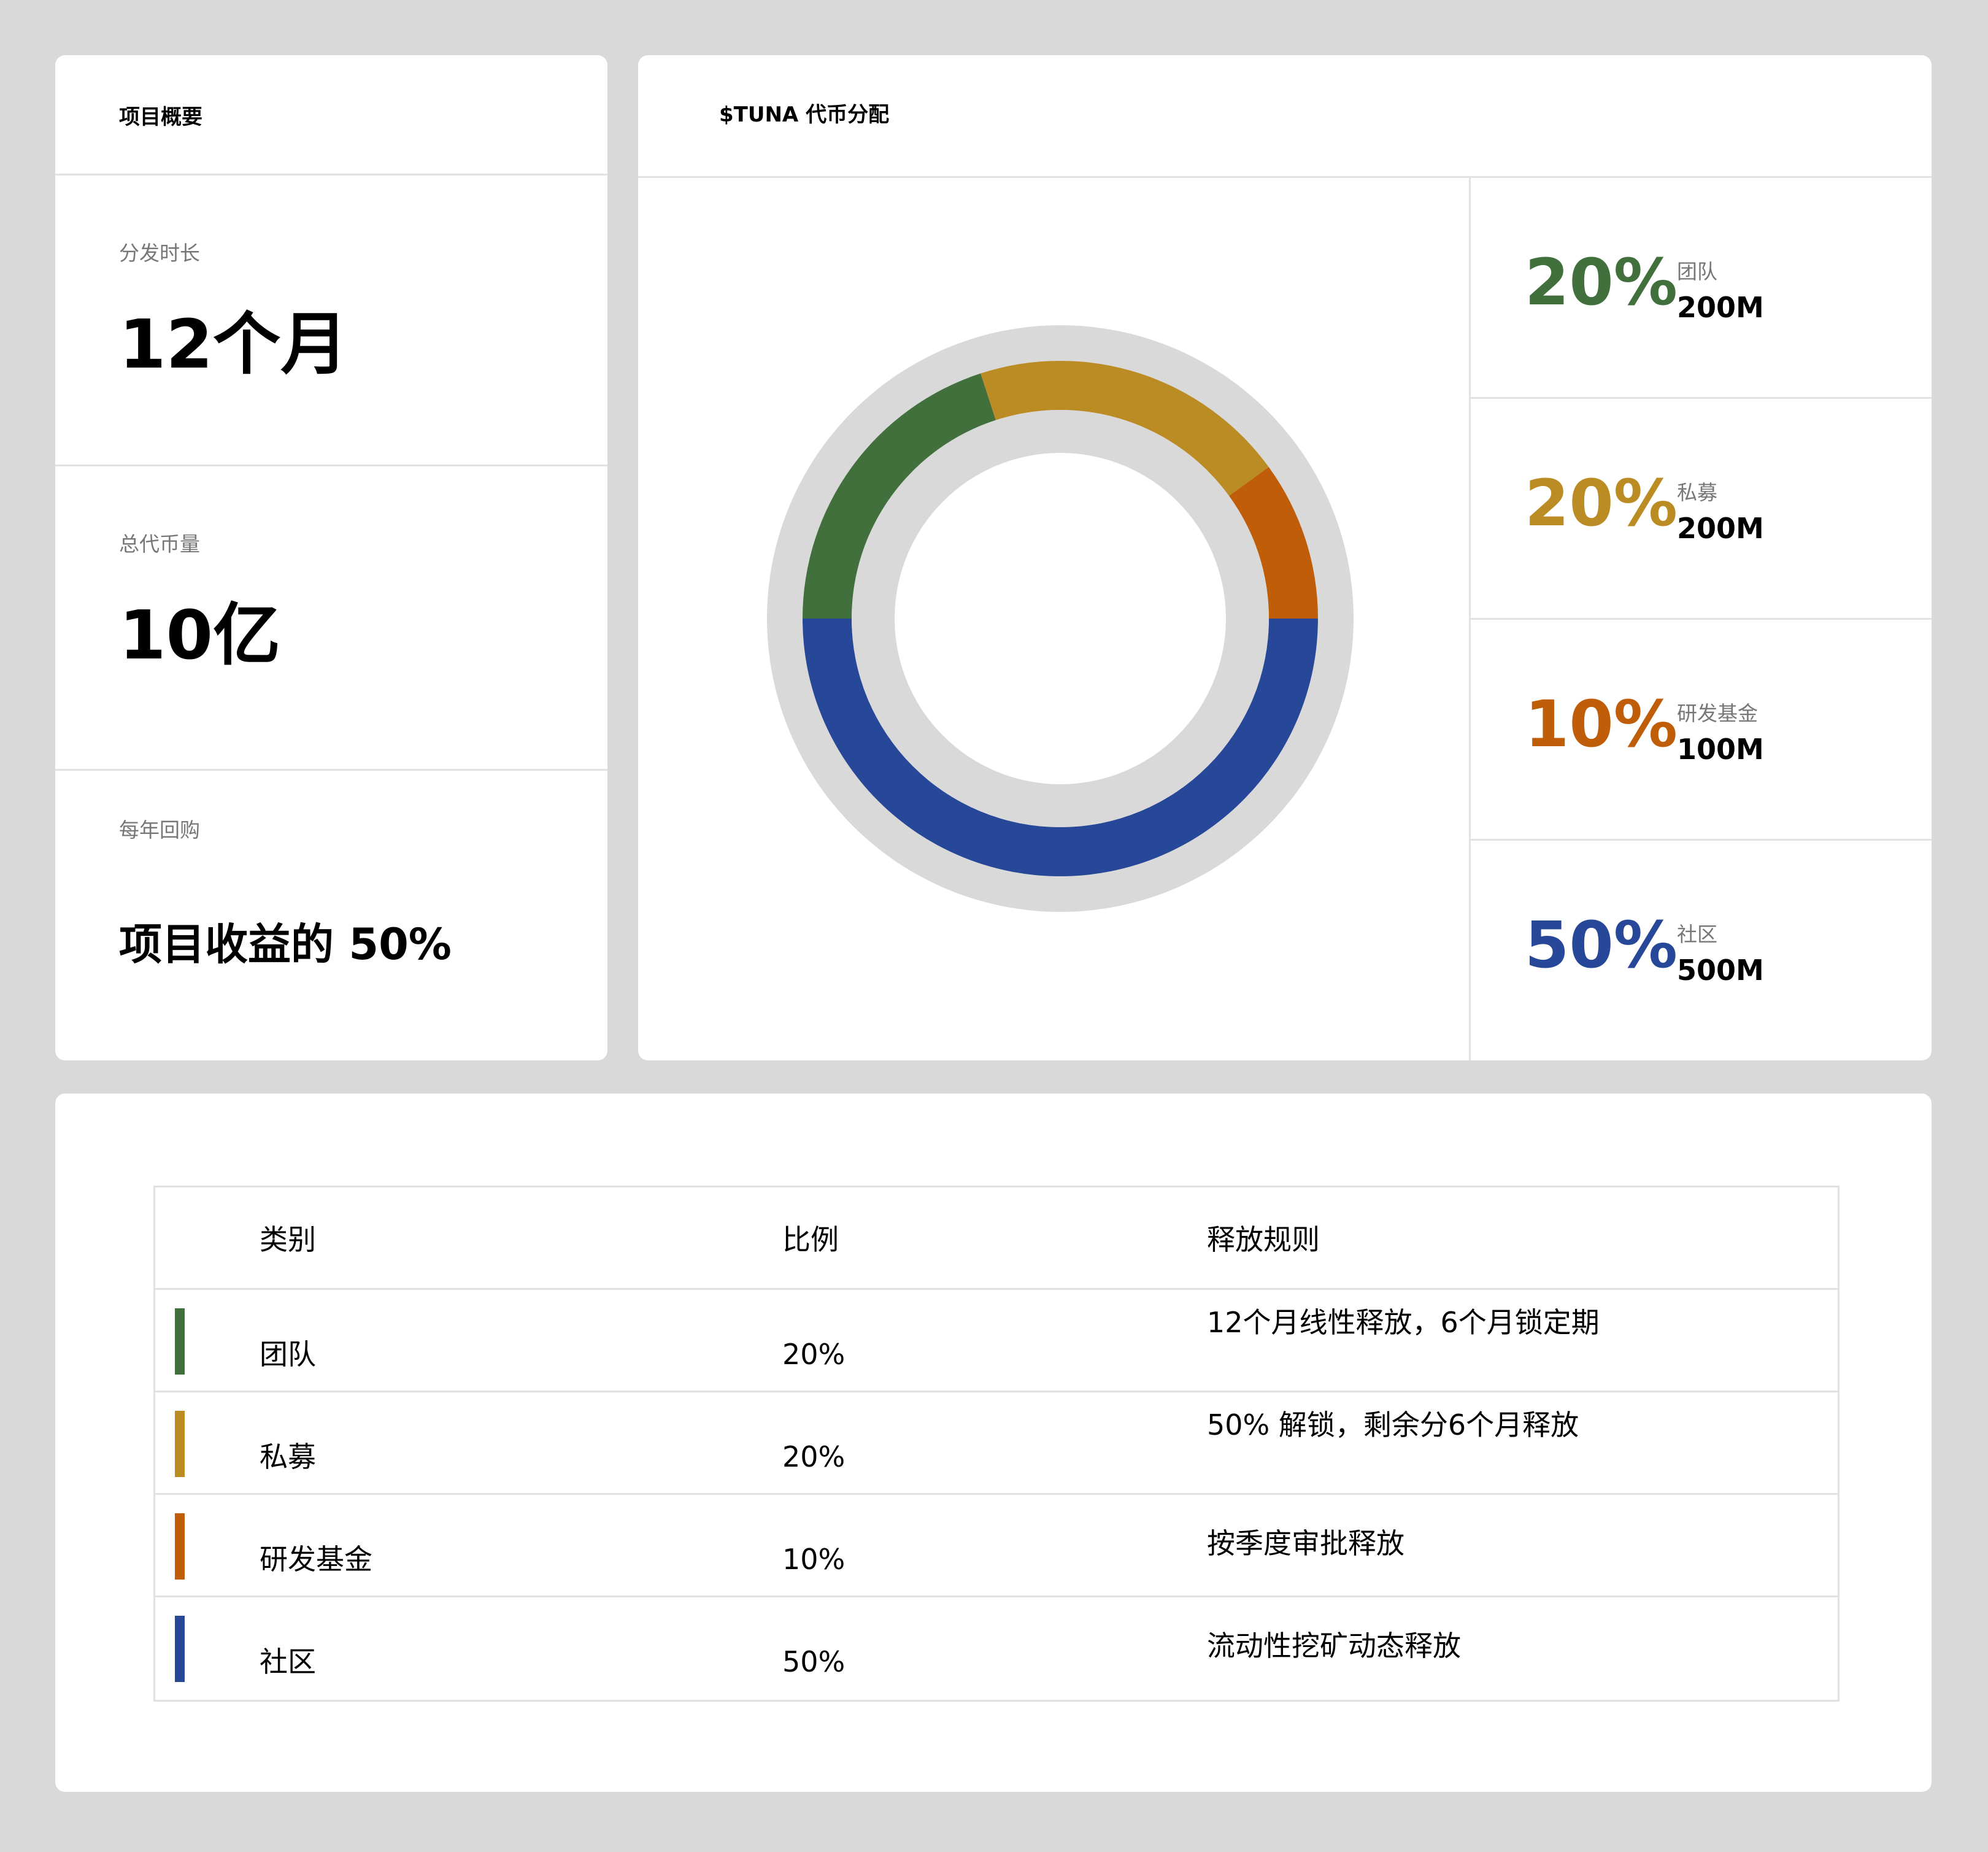 The height and width of the screenshot is (1852, 1988). What do you see at coordinates (160, 830) in the screenshot?
I see `stat-label: 每年回购` at bounding box center [160, 830].